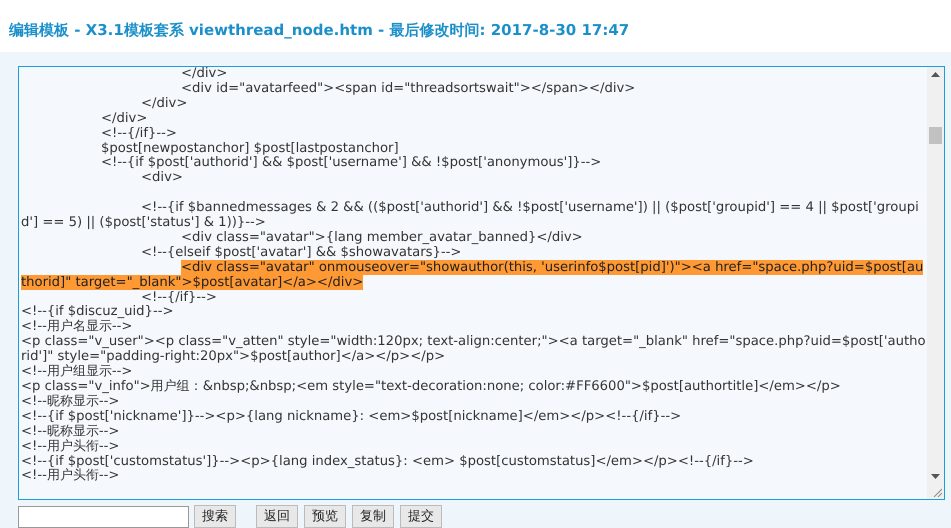 Image resolution: width=951 pixels, height=528 pixels. Describe the element at coordinates (98, 312) in the screenshot. I see `code-line: <!--{if $discuz_uid}-->` at that location.